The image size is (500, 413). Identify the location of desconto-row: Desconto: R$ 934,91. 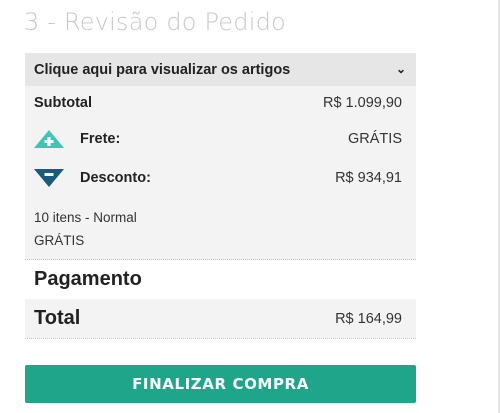
(218, 178).